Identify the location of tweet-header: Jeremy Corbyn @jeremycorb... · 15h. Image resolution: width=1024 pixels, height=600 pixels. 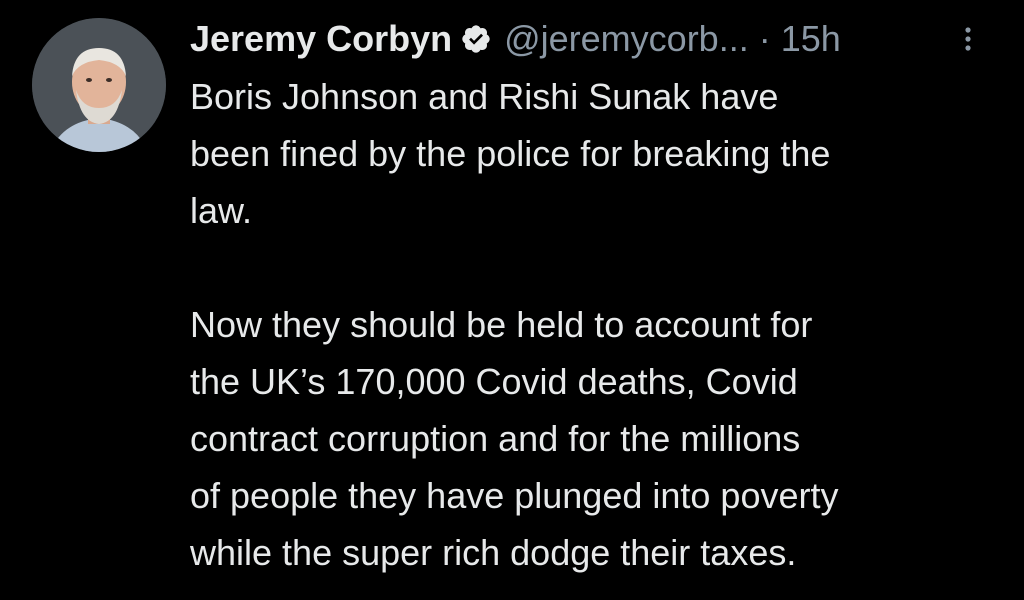
(515, 39).